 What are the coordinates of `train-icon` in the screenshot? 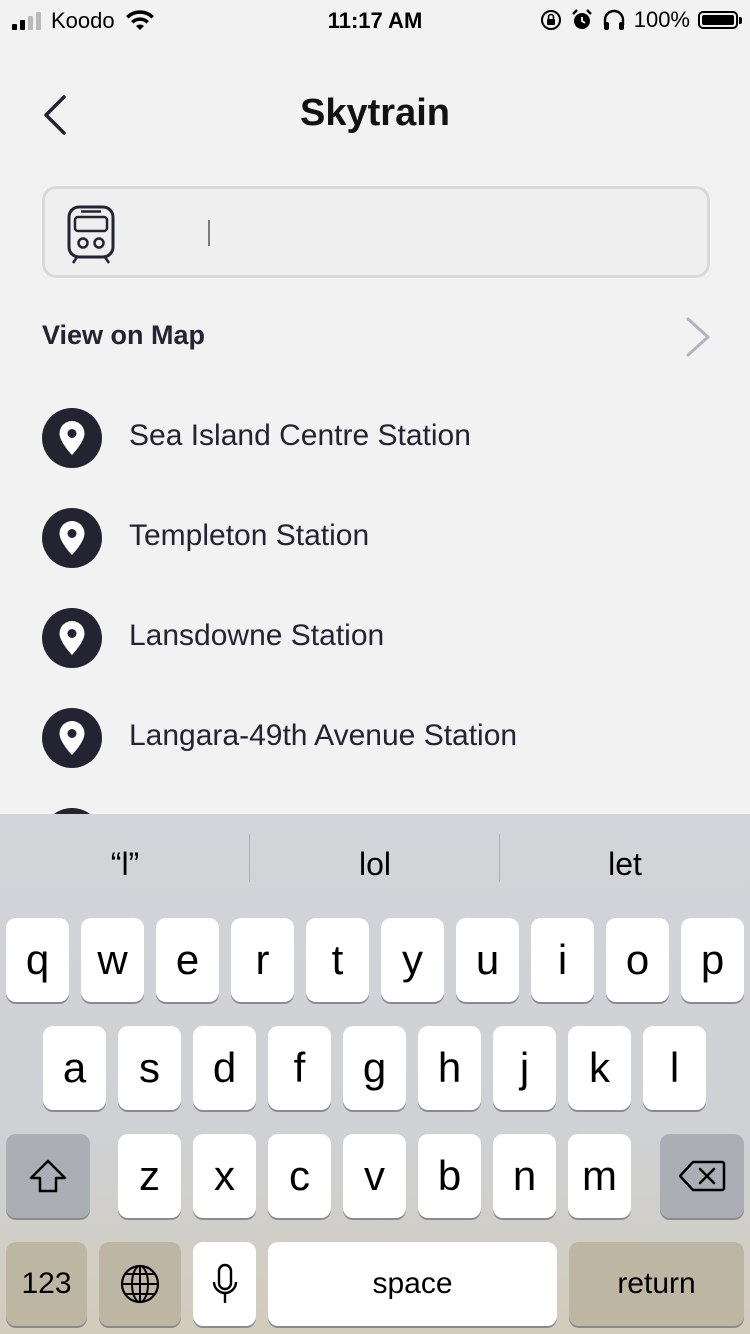 It's located at (91, 234).